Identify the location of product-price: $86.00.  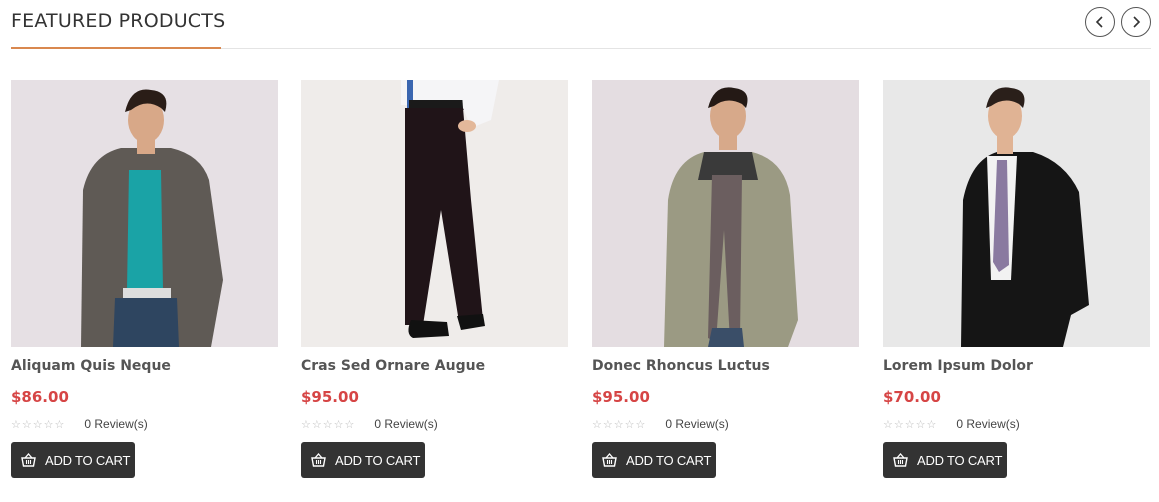
(40, 397).